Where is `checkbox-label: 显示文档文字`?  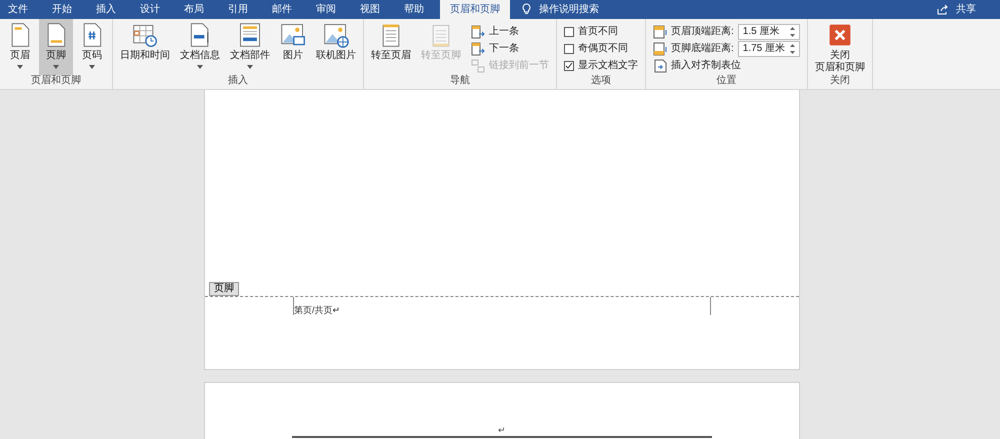 checkbox-label: 显示文档文字 is located at coordinates (608, 65).